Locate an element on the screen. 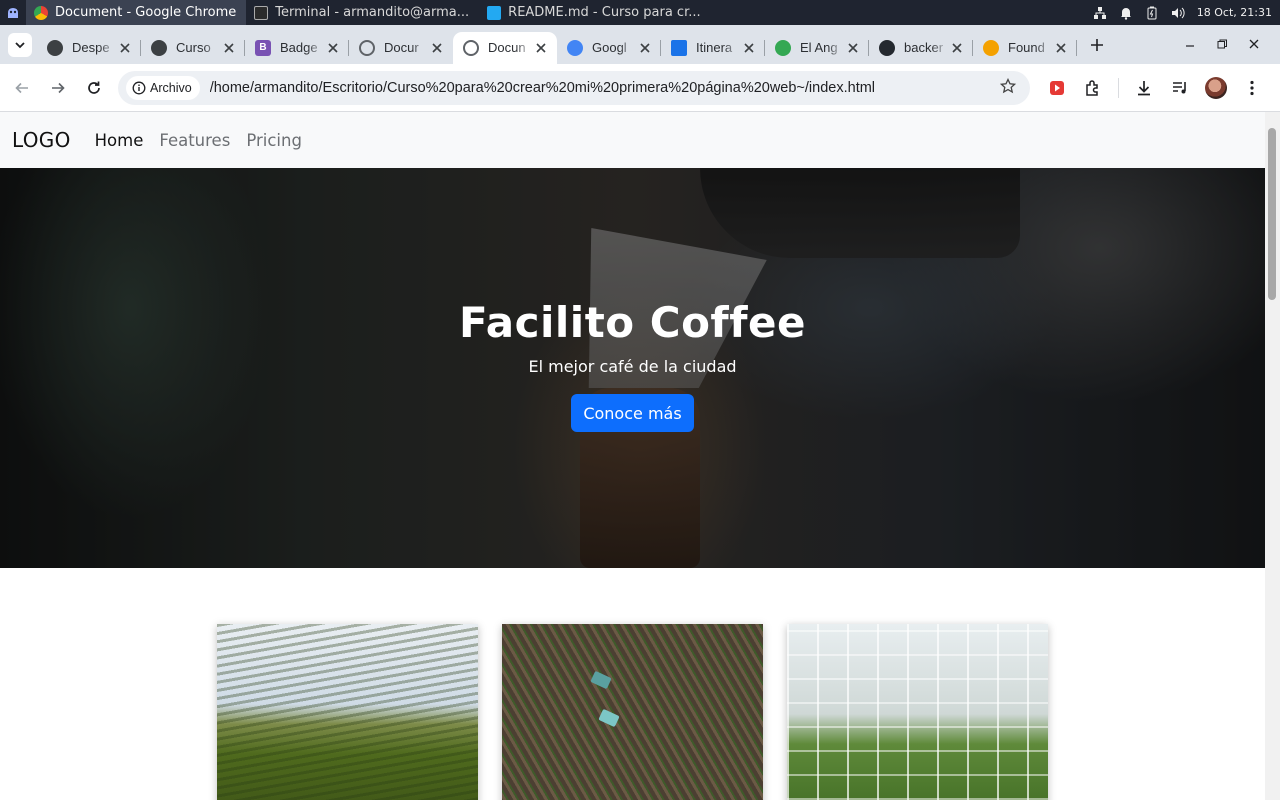 The width and height of the screenshot is (1280, 800). crop-field-image is located at coordinates (347, 712).